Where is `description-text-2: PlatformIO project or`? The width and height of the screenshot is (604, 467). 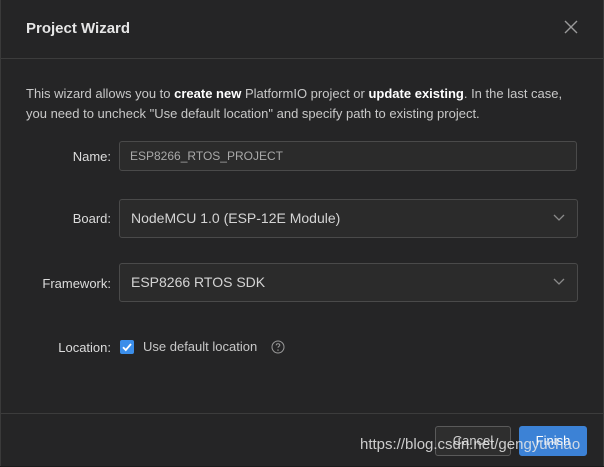
description-text-2: PlatformIO project or is located at coordinates (305, 93).